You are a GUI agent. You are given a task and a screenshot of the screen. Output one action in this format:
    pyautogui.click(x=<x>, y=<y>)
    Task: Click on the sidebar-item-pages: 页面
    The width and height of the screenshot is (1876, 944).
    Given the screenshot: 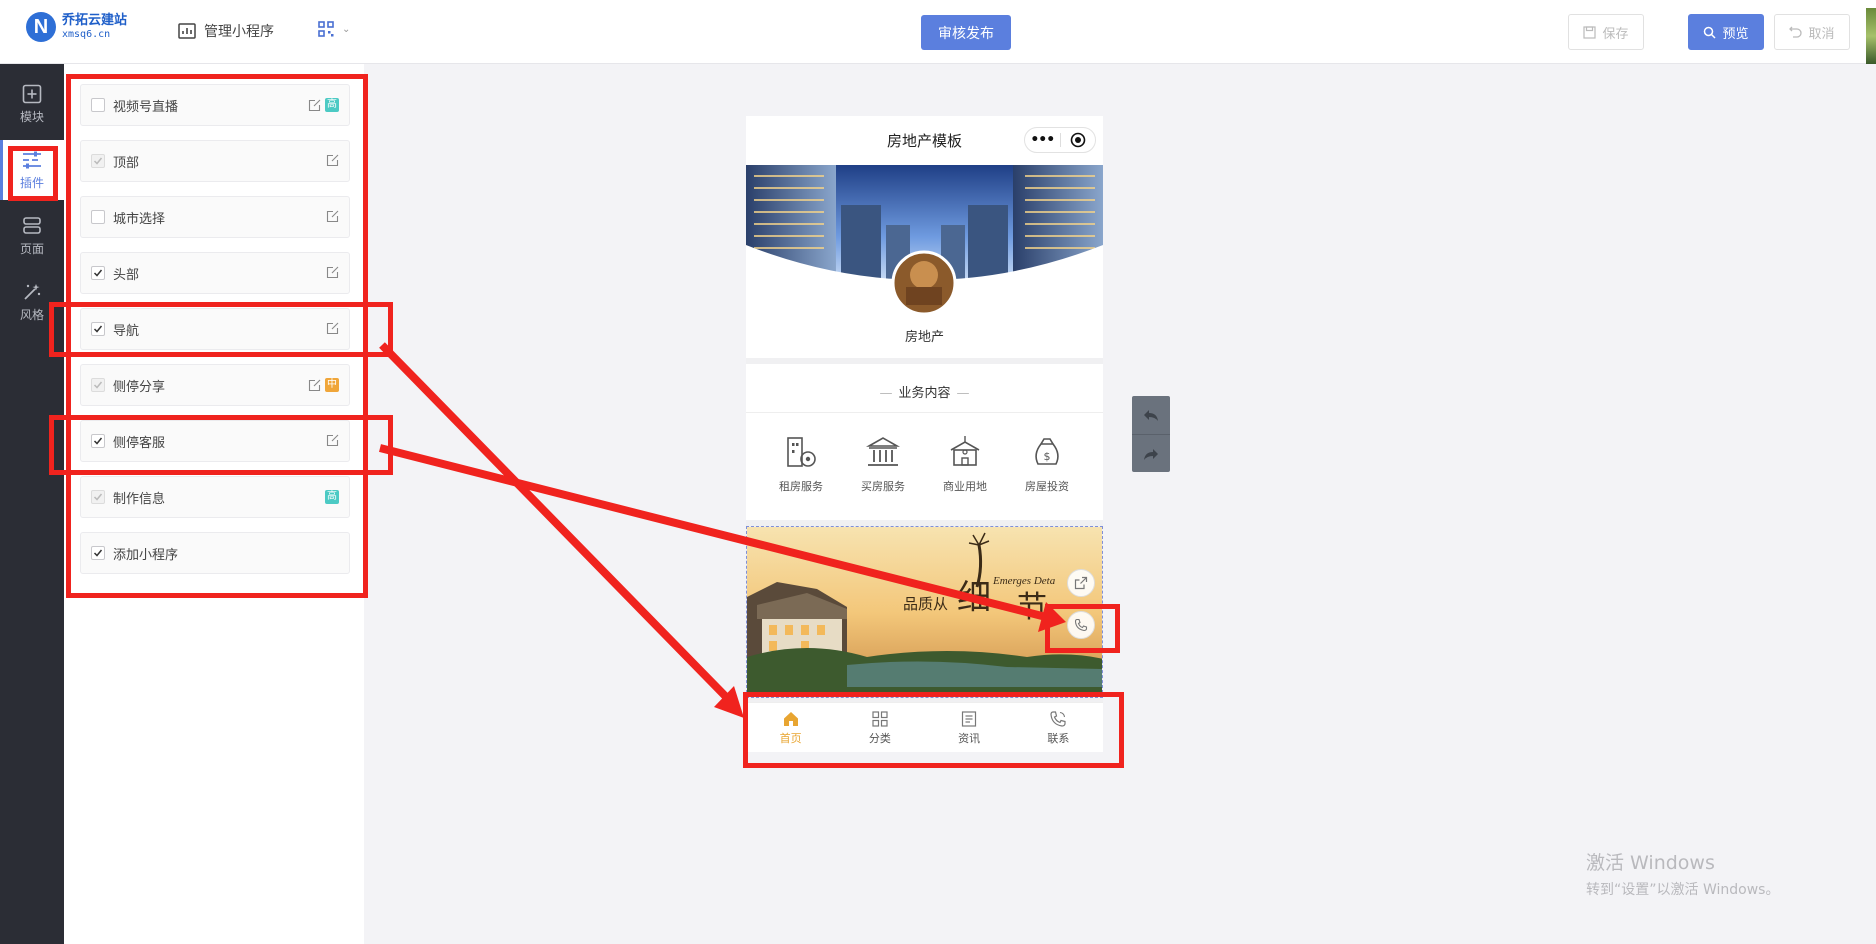 What is the action you would take?
    pyautogui.click(x=32, y=236)
    